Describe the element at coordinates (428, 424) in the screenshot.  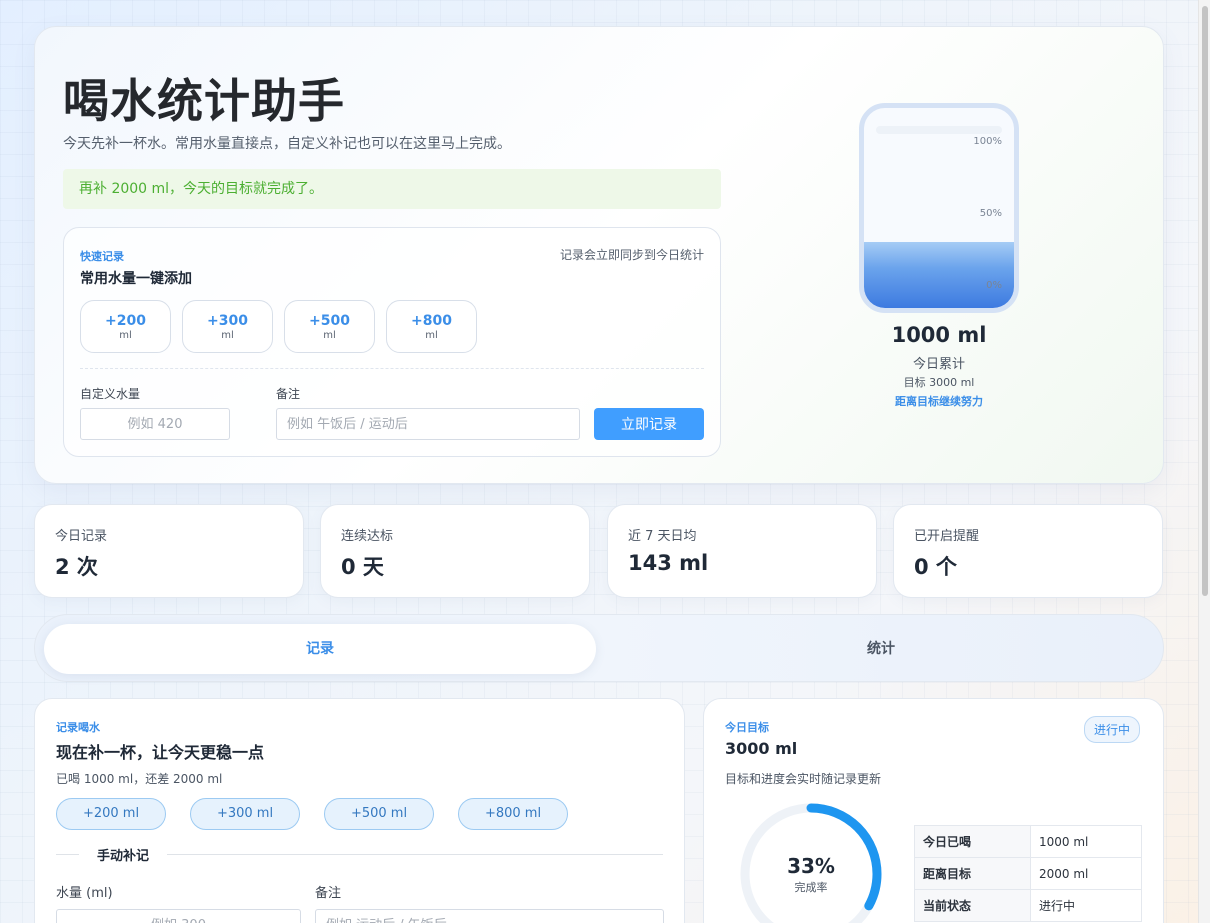
I see `custom-note-input` at that location.